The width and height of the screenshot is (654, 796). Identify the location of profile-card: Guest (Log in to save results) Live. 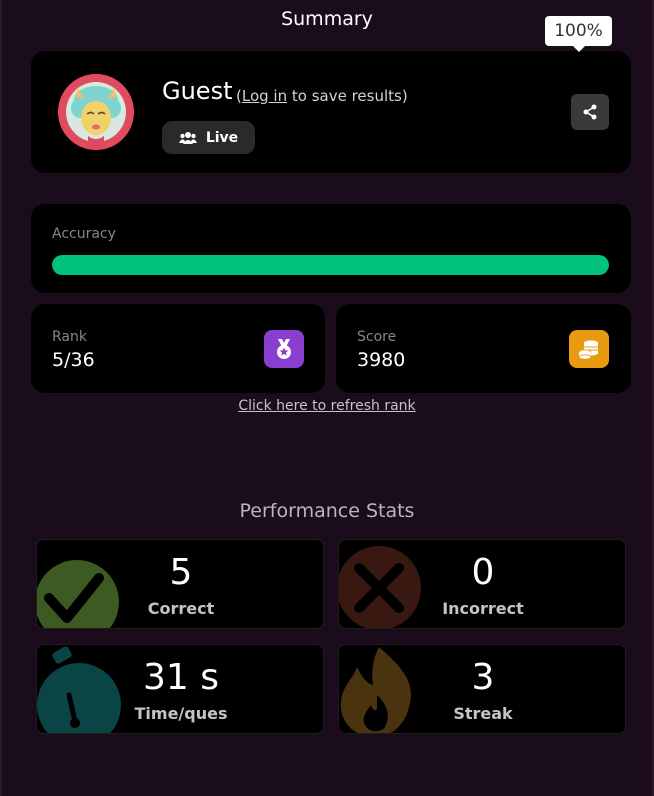
(331, 112).